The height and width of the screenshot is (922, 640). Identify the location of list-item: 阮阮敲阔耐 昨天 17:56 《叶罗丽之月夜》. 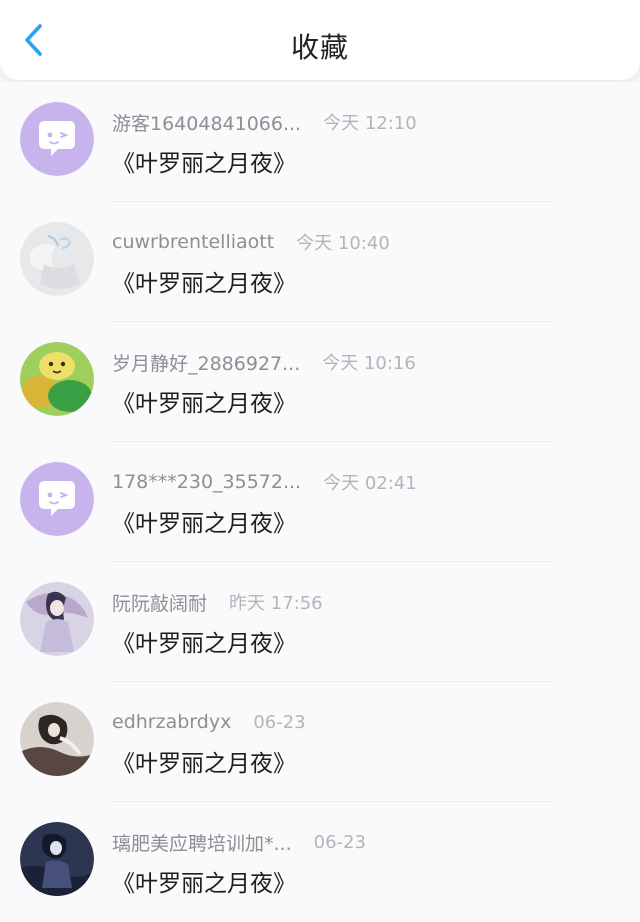
(320, 622).